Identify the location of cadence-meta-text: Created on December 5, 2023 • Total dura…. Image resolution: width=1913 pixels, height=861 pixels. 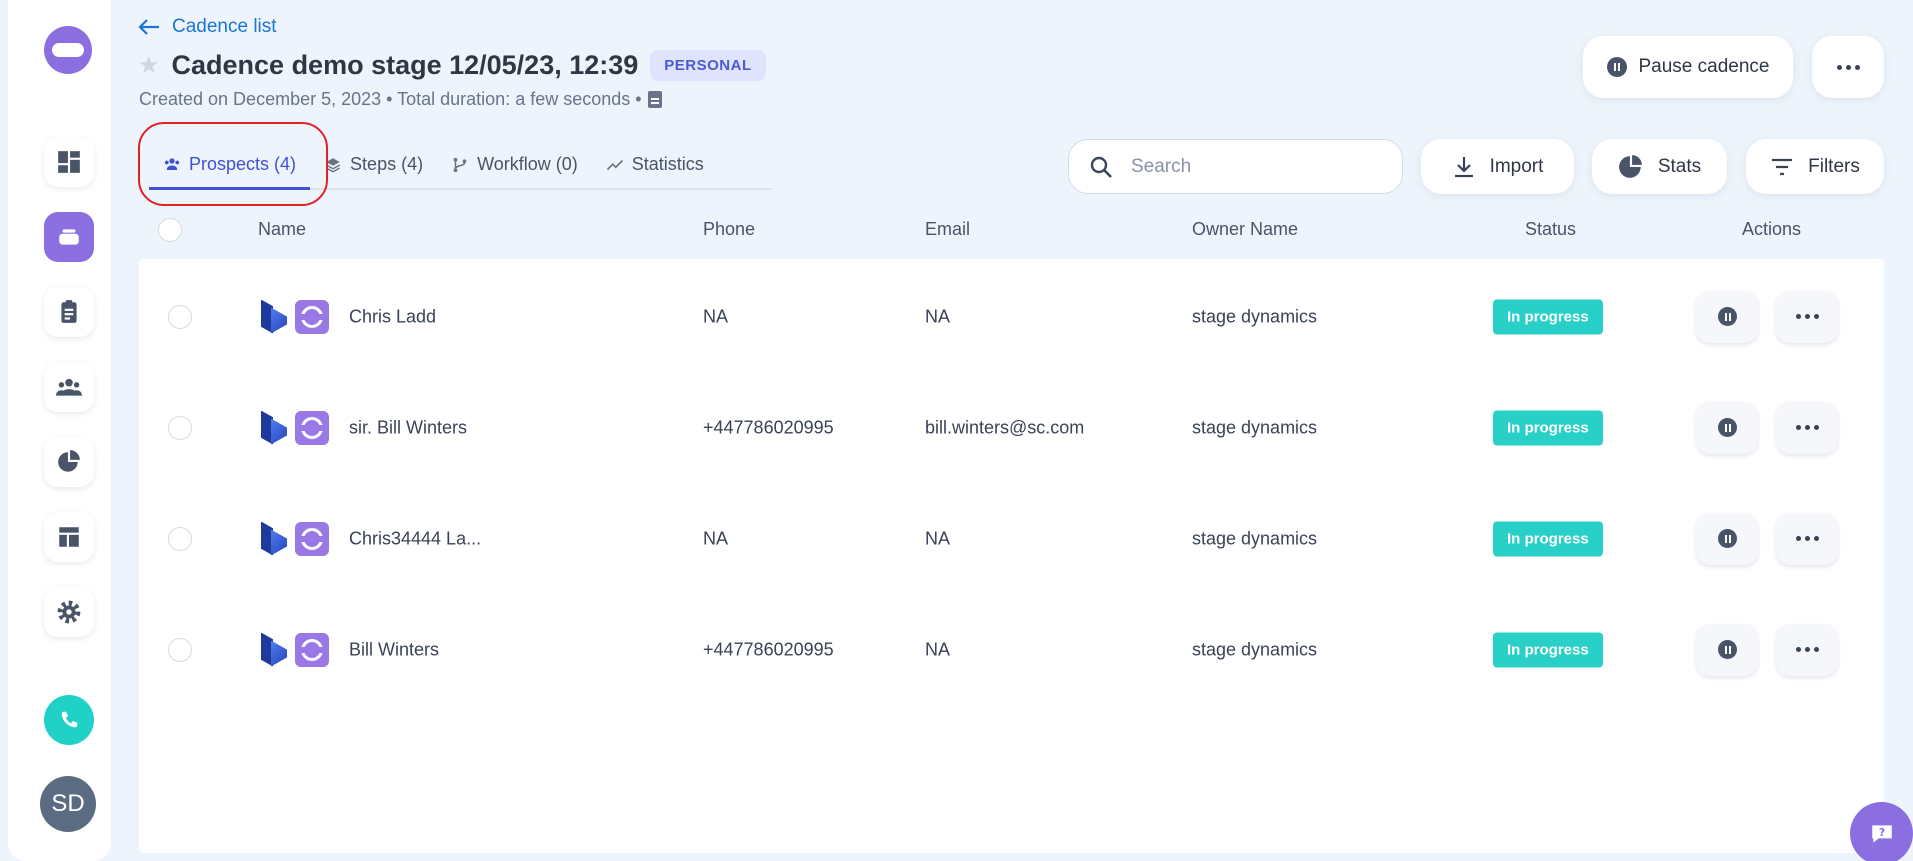
(390, 99).